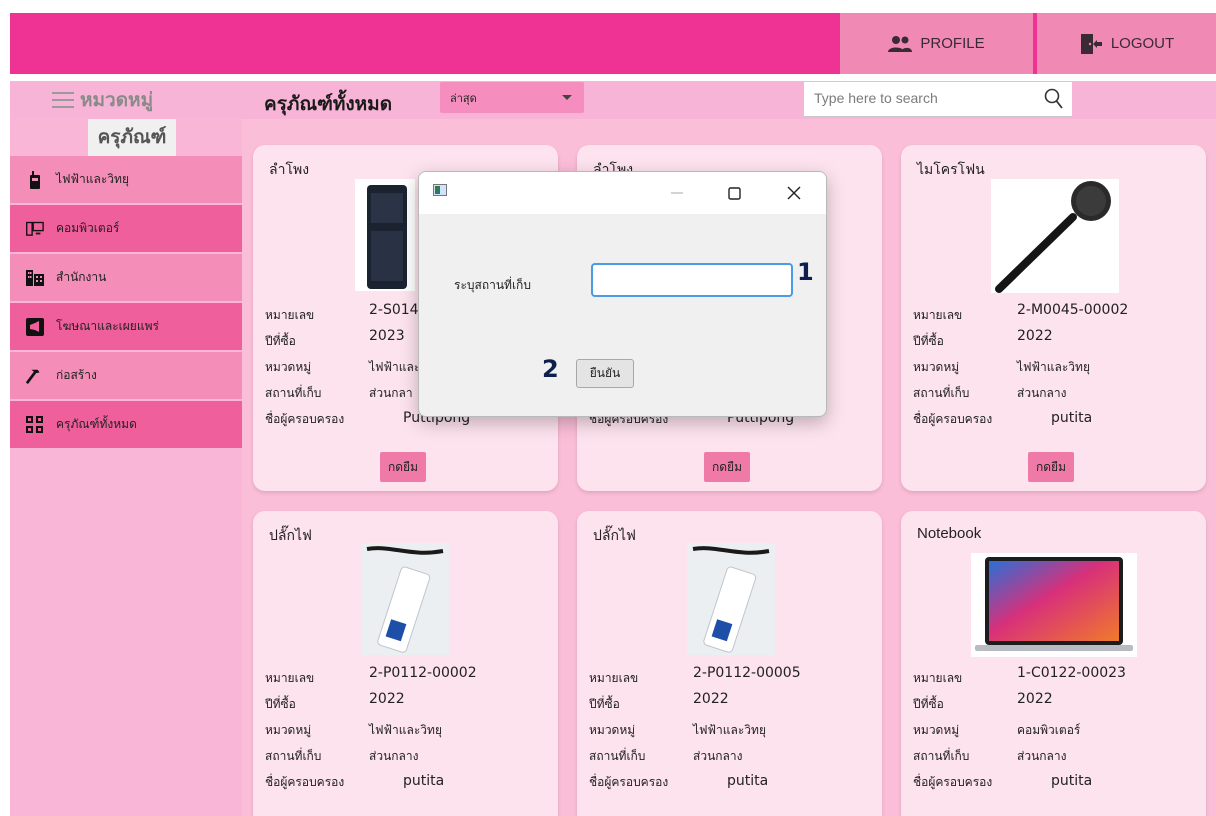 The height and width of the screenshot is (816, 1216). What do you see at coordinates (949, 533) in the screenshot?
I see `card-title: Notebook` at bounding box center [949, 533].